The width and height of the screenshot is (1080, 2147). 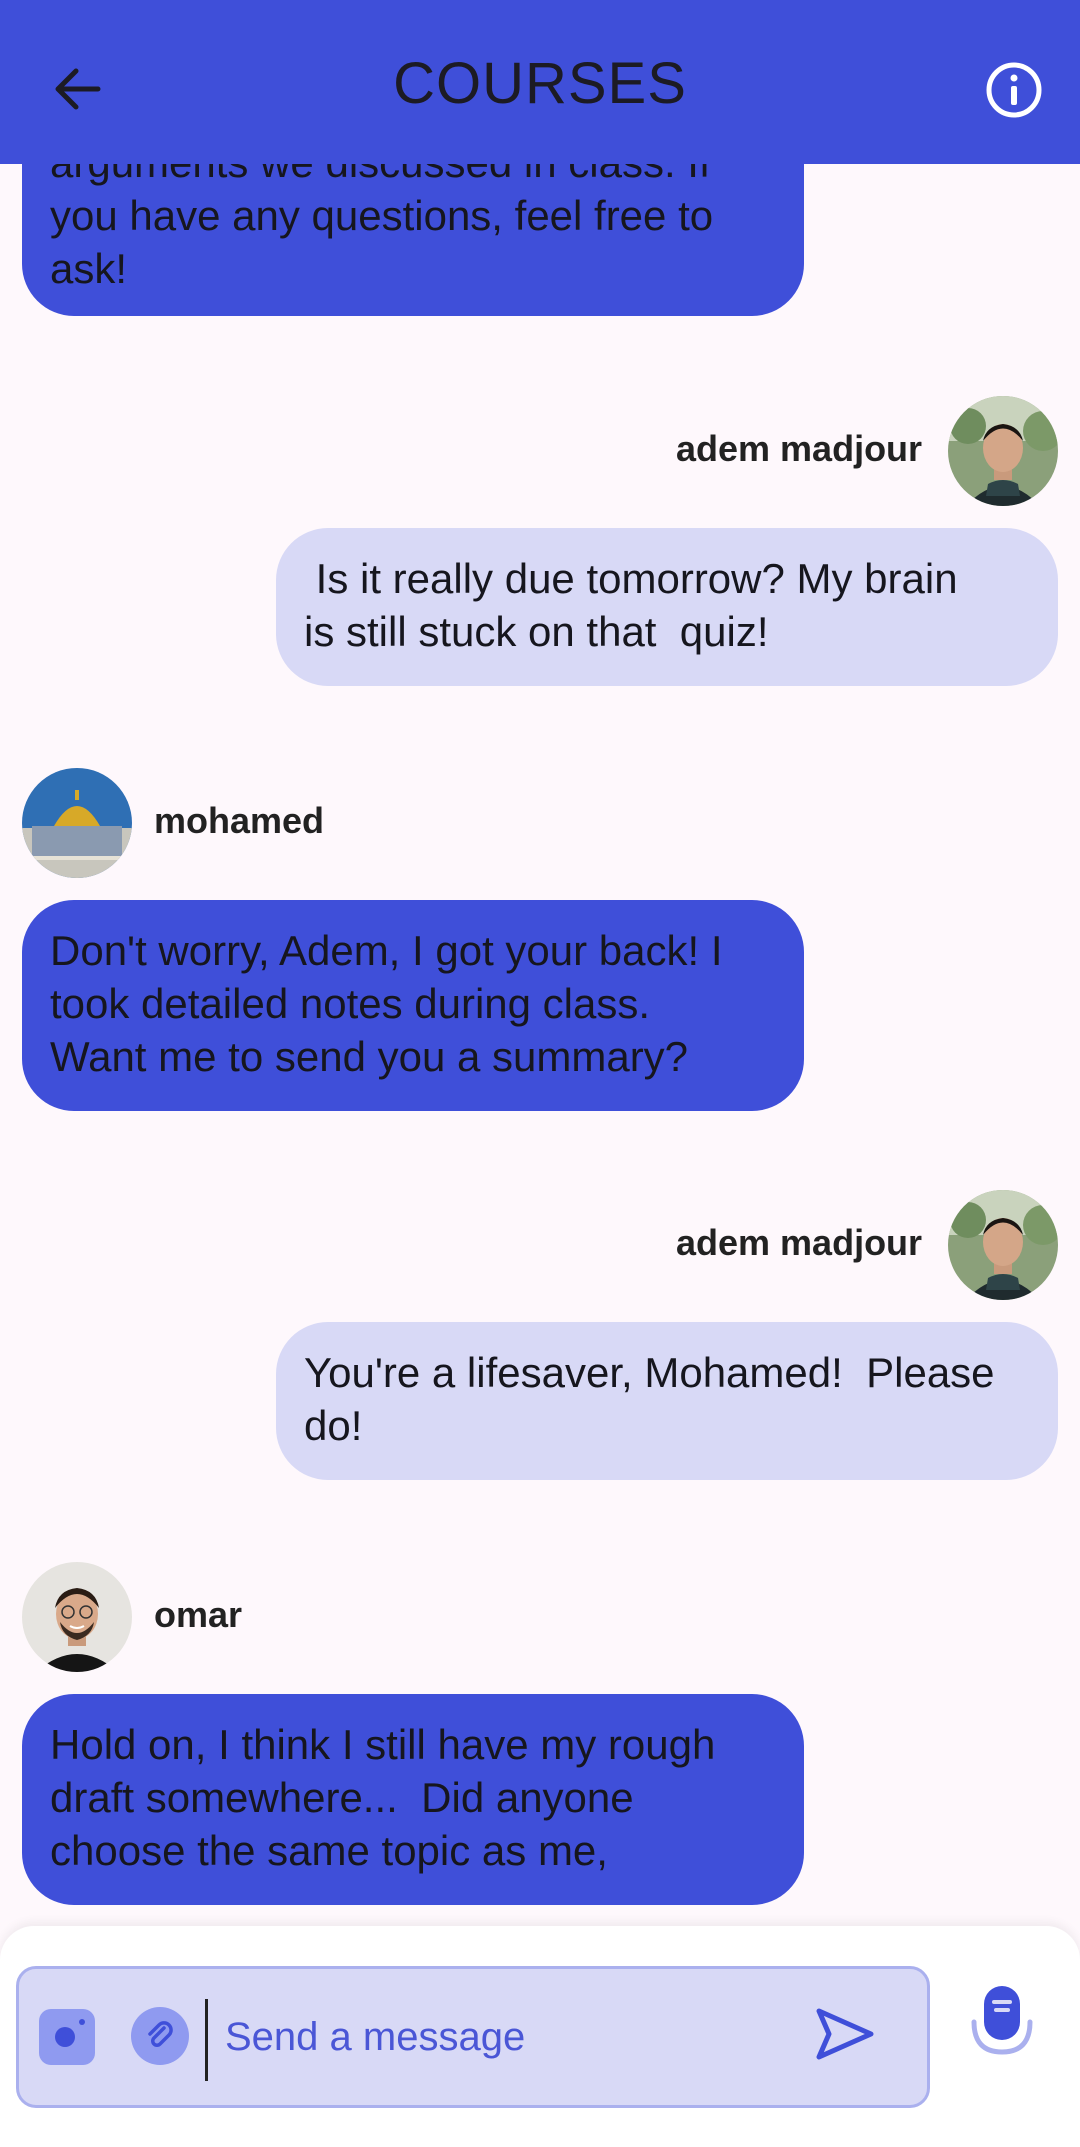 I want to click on message-composer: Send a message, so click(x=540, y=2036).